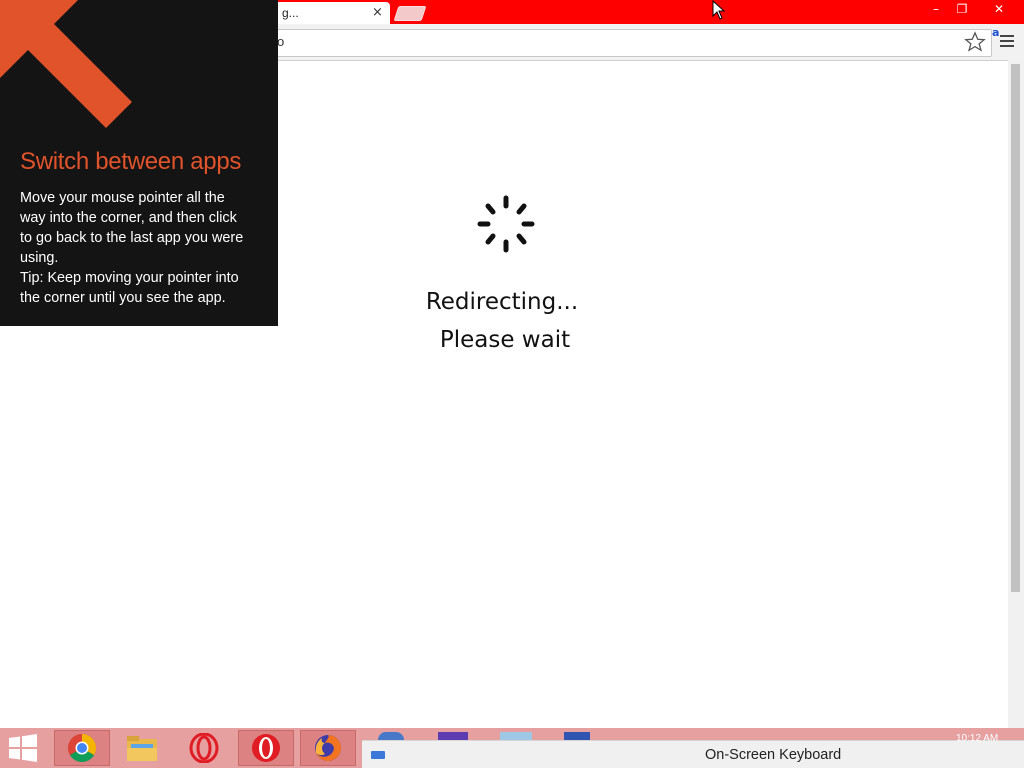  I want to click on tip-title: Switch between apps, so click(131, 161).